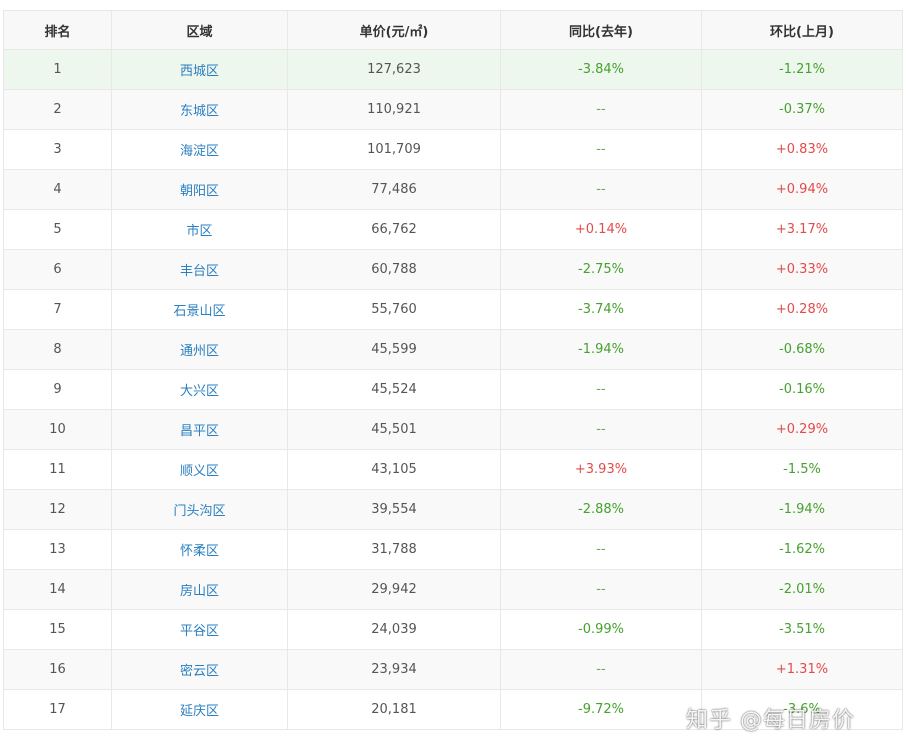  I want to click on unit-price-cell: 23,934, so click(394, 669).